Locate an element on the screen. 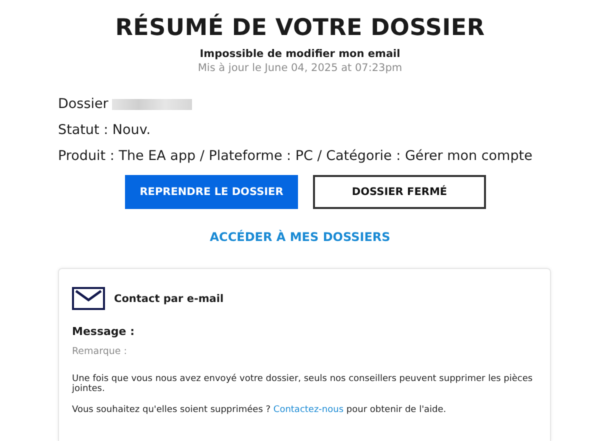  case-label: Dossier is located at coordinates (83, 104).